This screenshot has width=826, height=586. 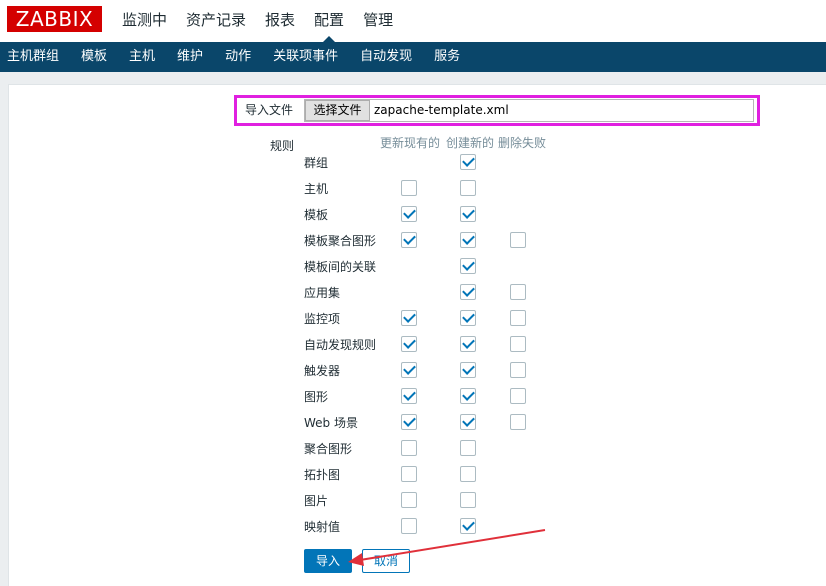 I want to click on annotation-arrow, so click(x=447, y=547).